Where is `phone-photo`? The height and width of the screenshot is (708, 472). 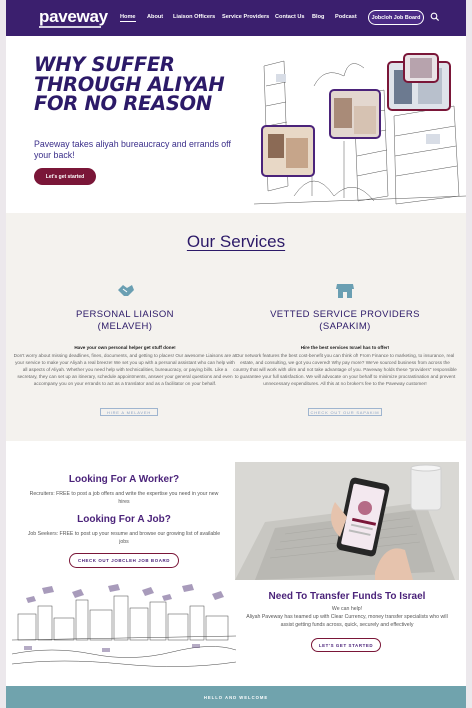 phone-photo is located at coordinates (347, 521).